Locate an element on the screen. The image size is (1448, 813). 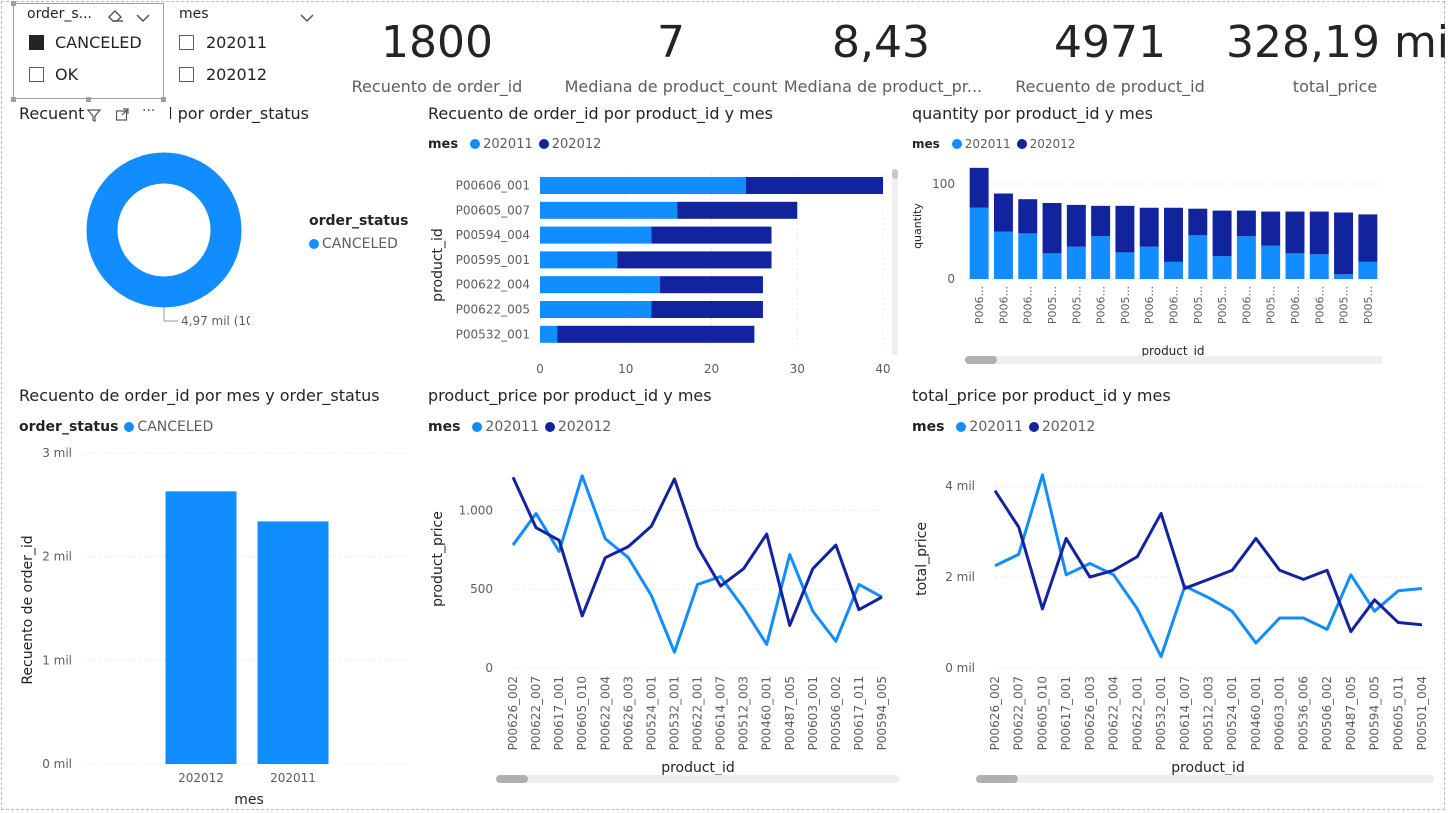
checkbox-ok is located at coordinates (36, 74).